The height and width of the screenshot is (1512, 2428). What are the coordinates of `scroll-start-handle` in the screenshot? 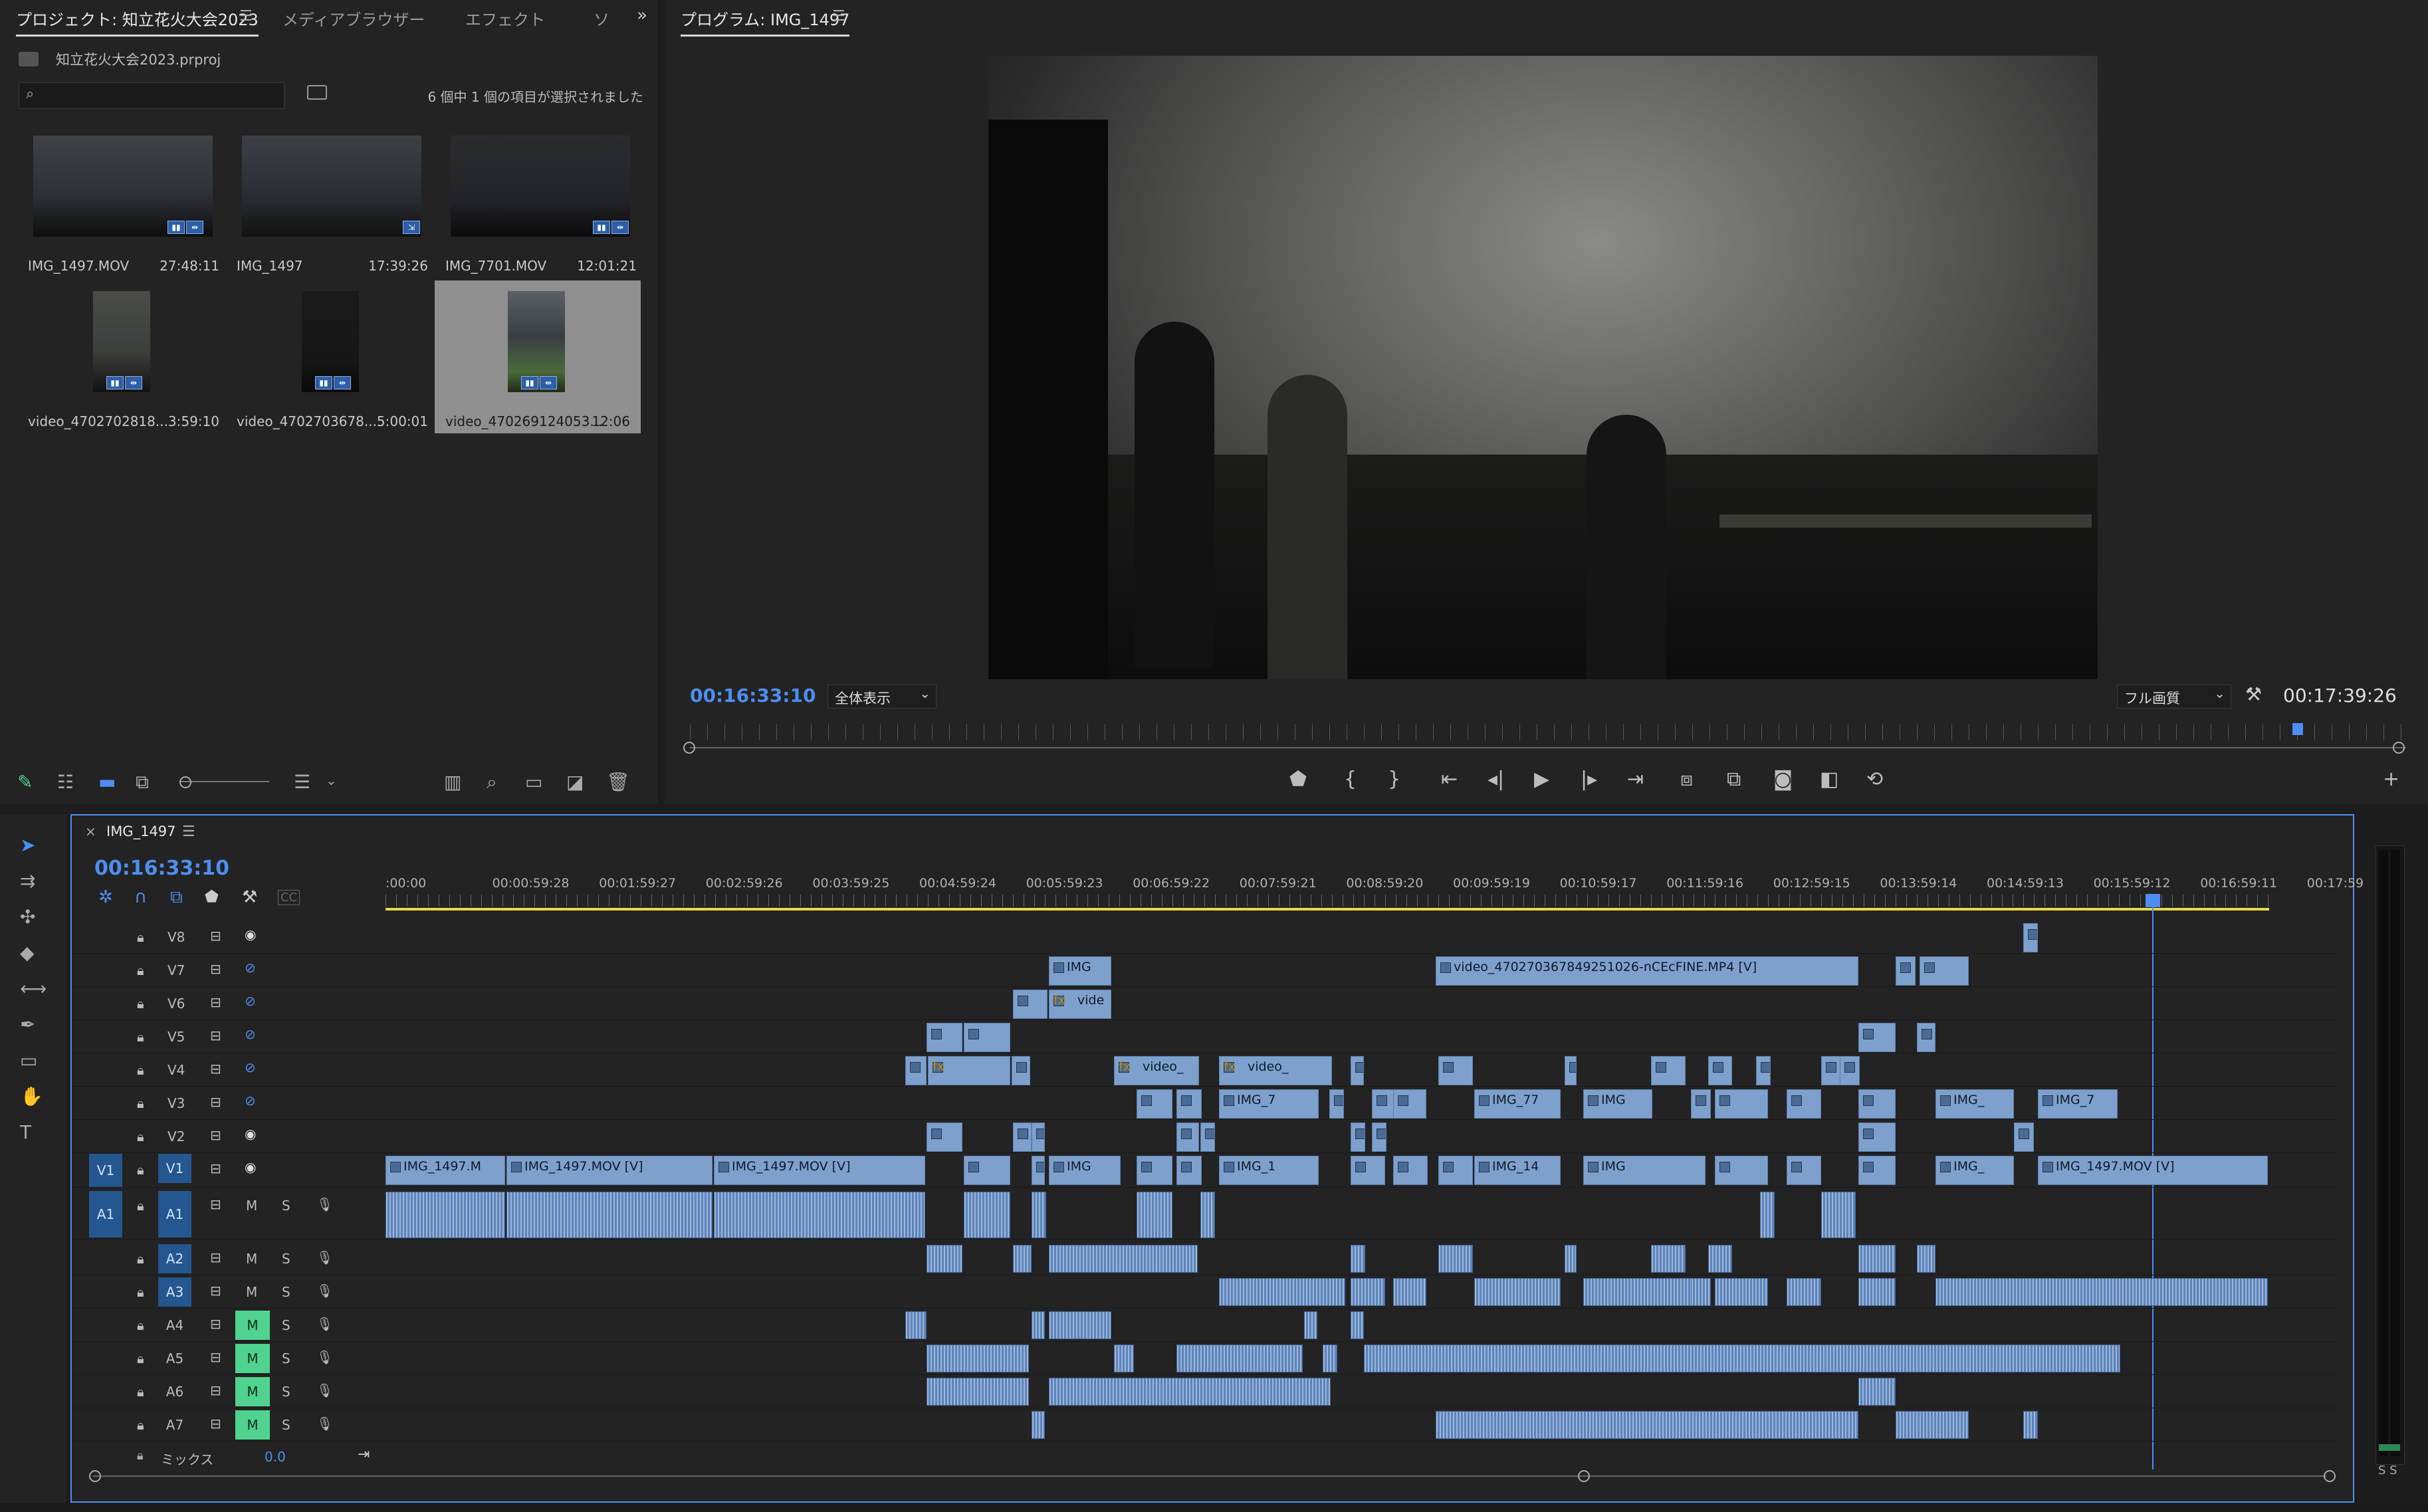 It's located at (689, 748).